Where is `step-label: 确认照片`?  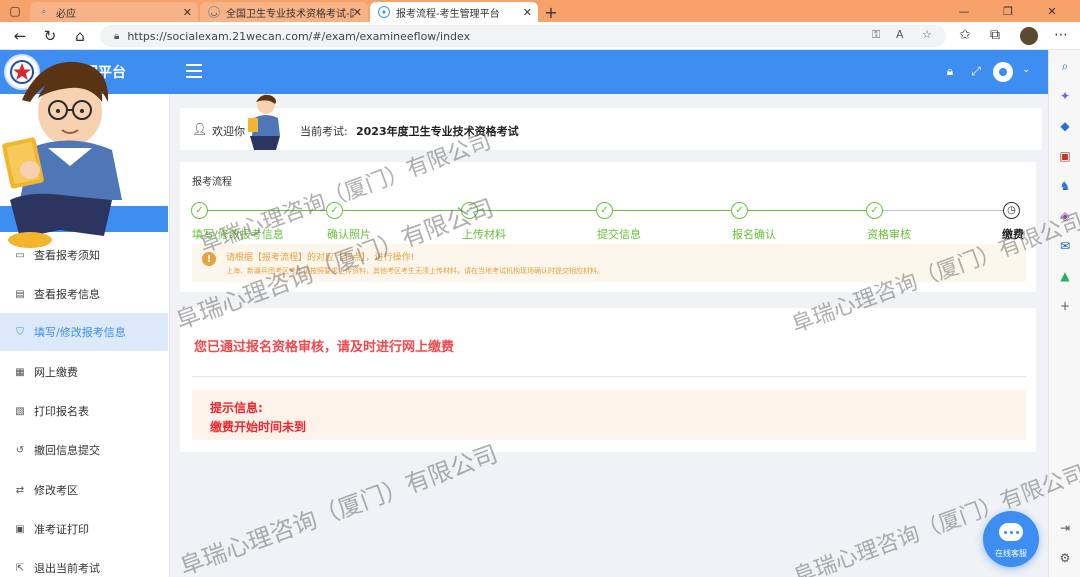
step-label: 确认照片 is located at coordinates (349, 234).